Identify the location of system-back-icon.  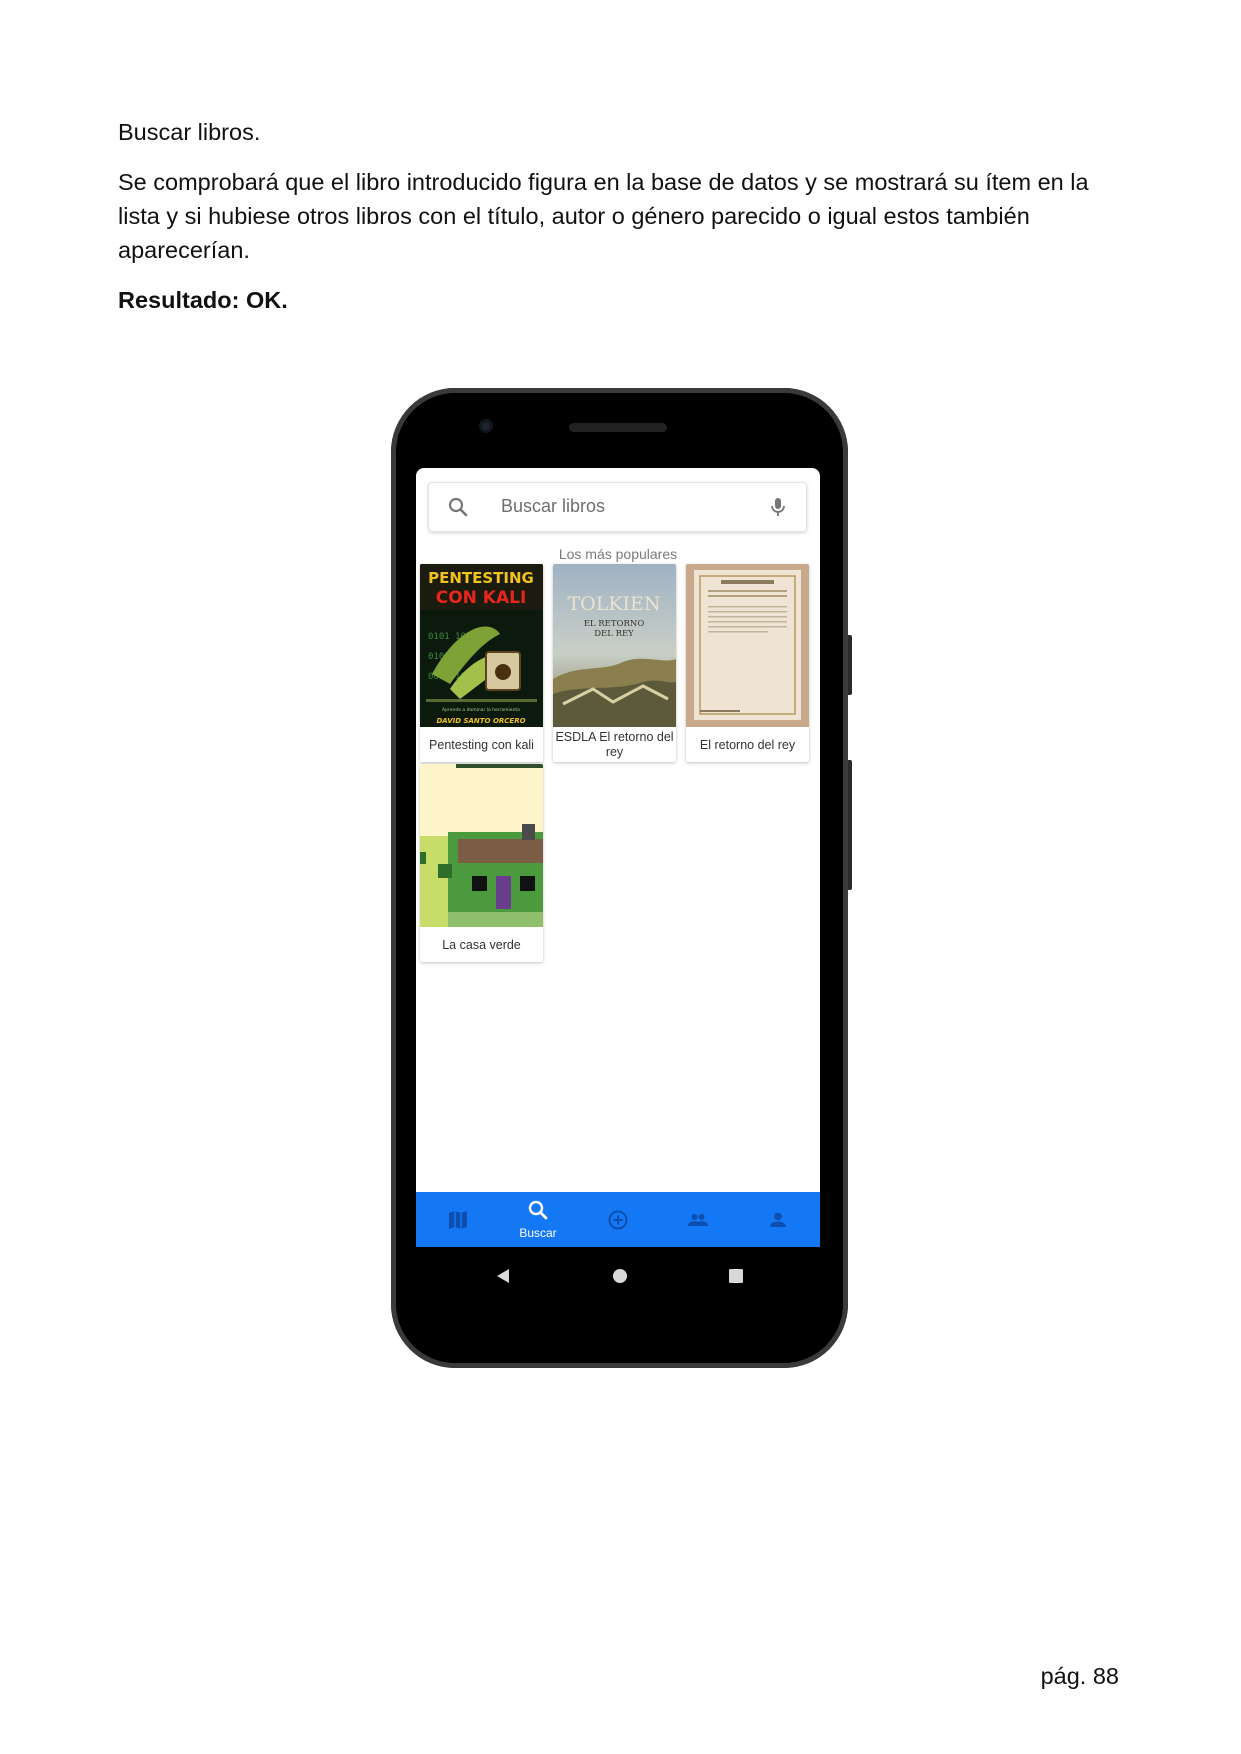
(503, 1276).